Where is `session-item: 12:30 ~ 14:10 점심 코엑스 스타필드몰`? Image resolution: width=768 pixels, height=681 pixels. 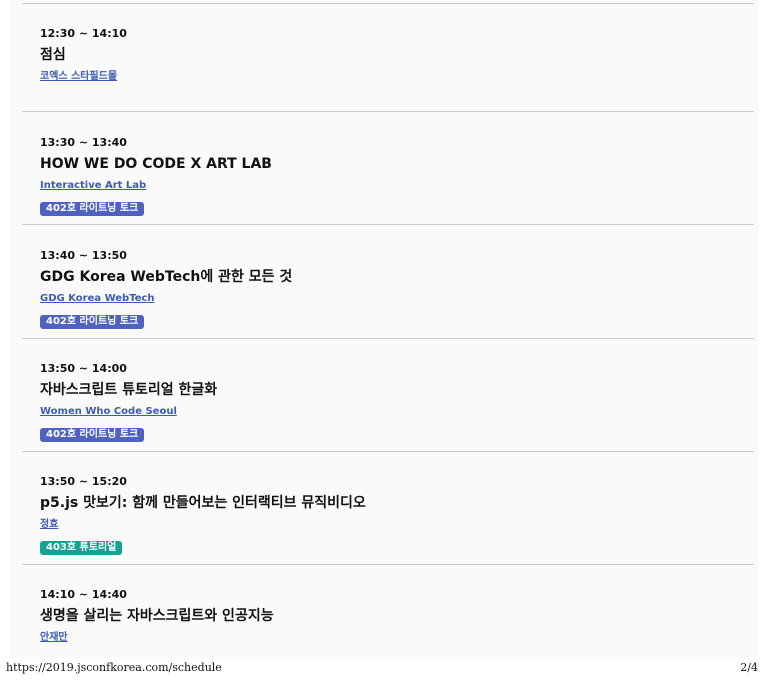
session-item: 12:30 ~ 14:10 점심 코엑스 스타필드몰 is located at coordinates (390, 55).